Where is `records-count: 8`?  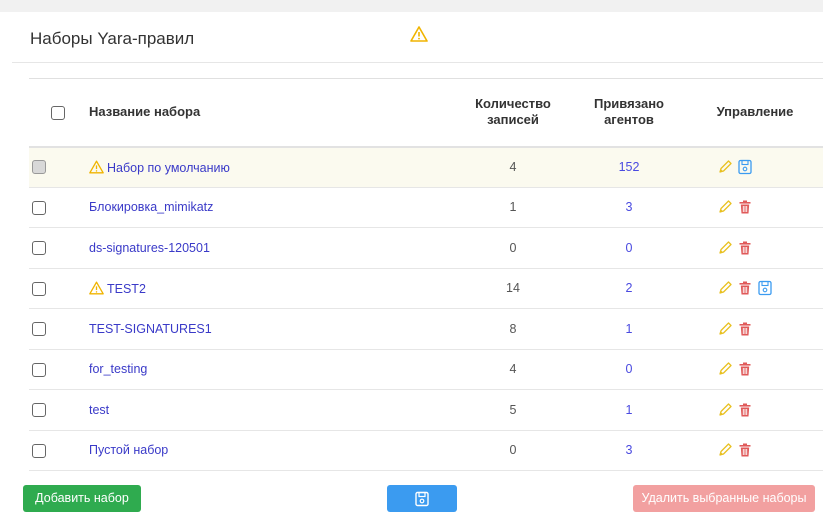 records-count: 8 is located at coordinates (513, 328).